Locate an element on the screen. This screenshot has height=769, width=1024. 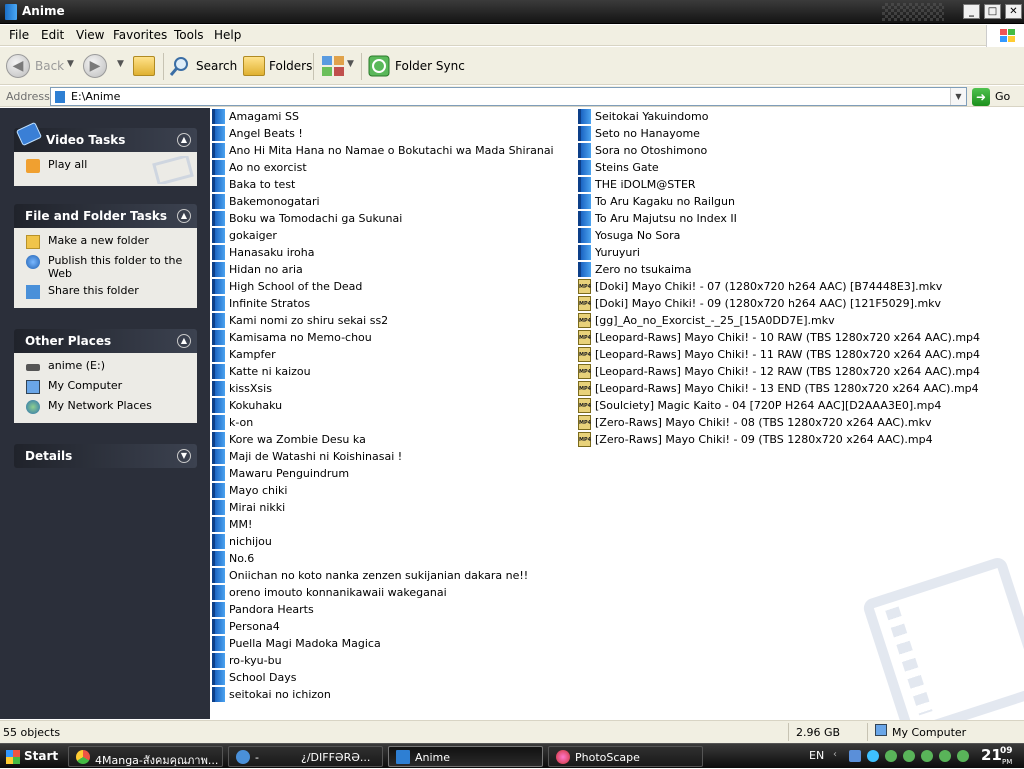
file-name: Seto no Hanayome is located at coordinates (647, 133).